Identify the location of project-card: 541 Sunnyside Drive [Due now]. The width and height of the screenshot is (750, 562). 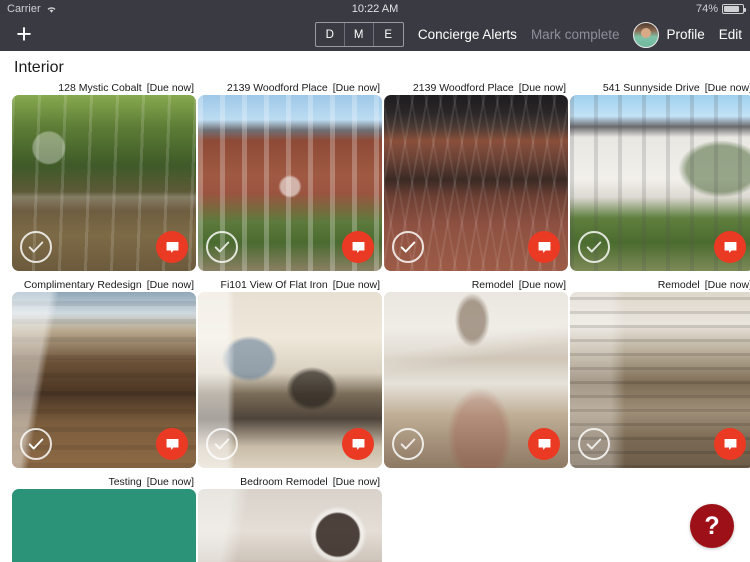
(660, 176).